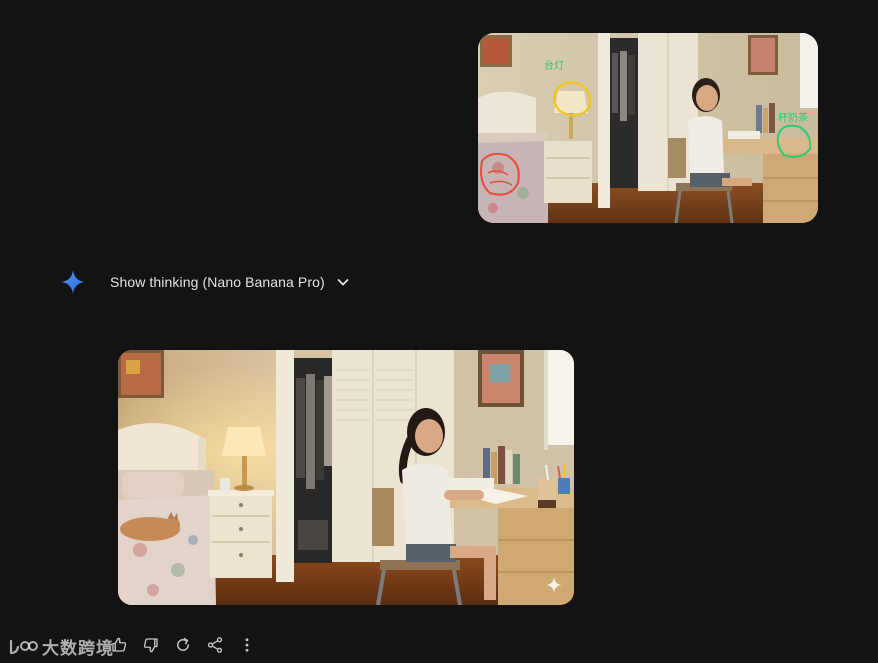 The image size is (878, 663). I want to click on regenerate-button, so click(183, 645).